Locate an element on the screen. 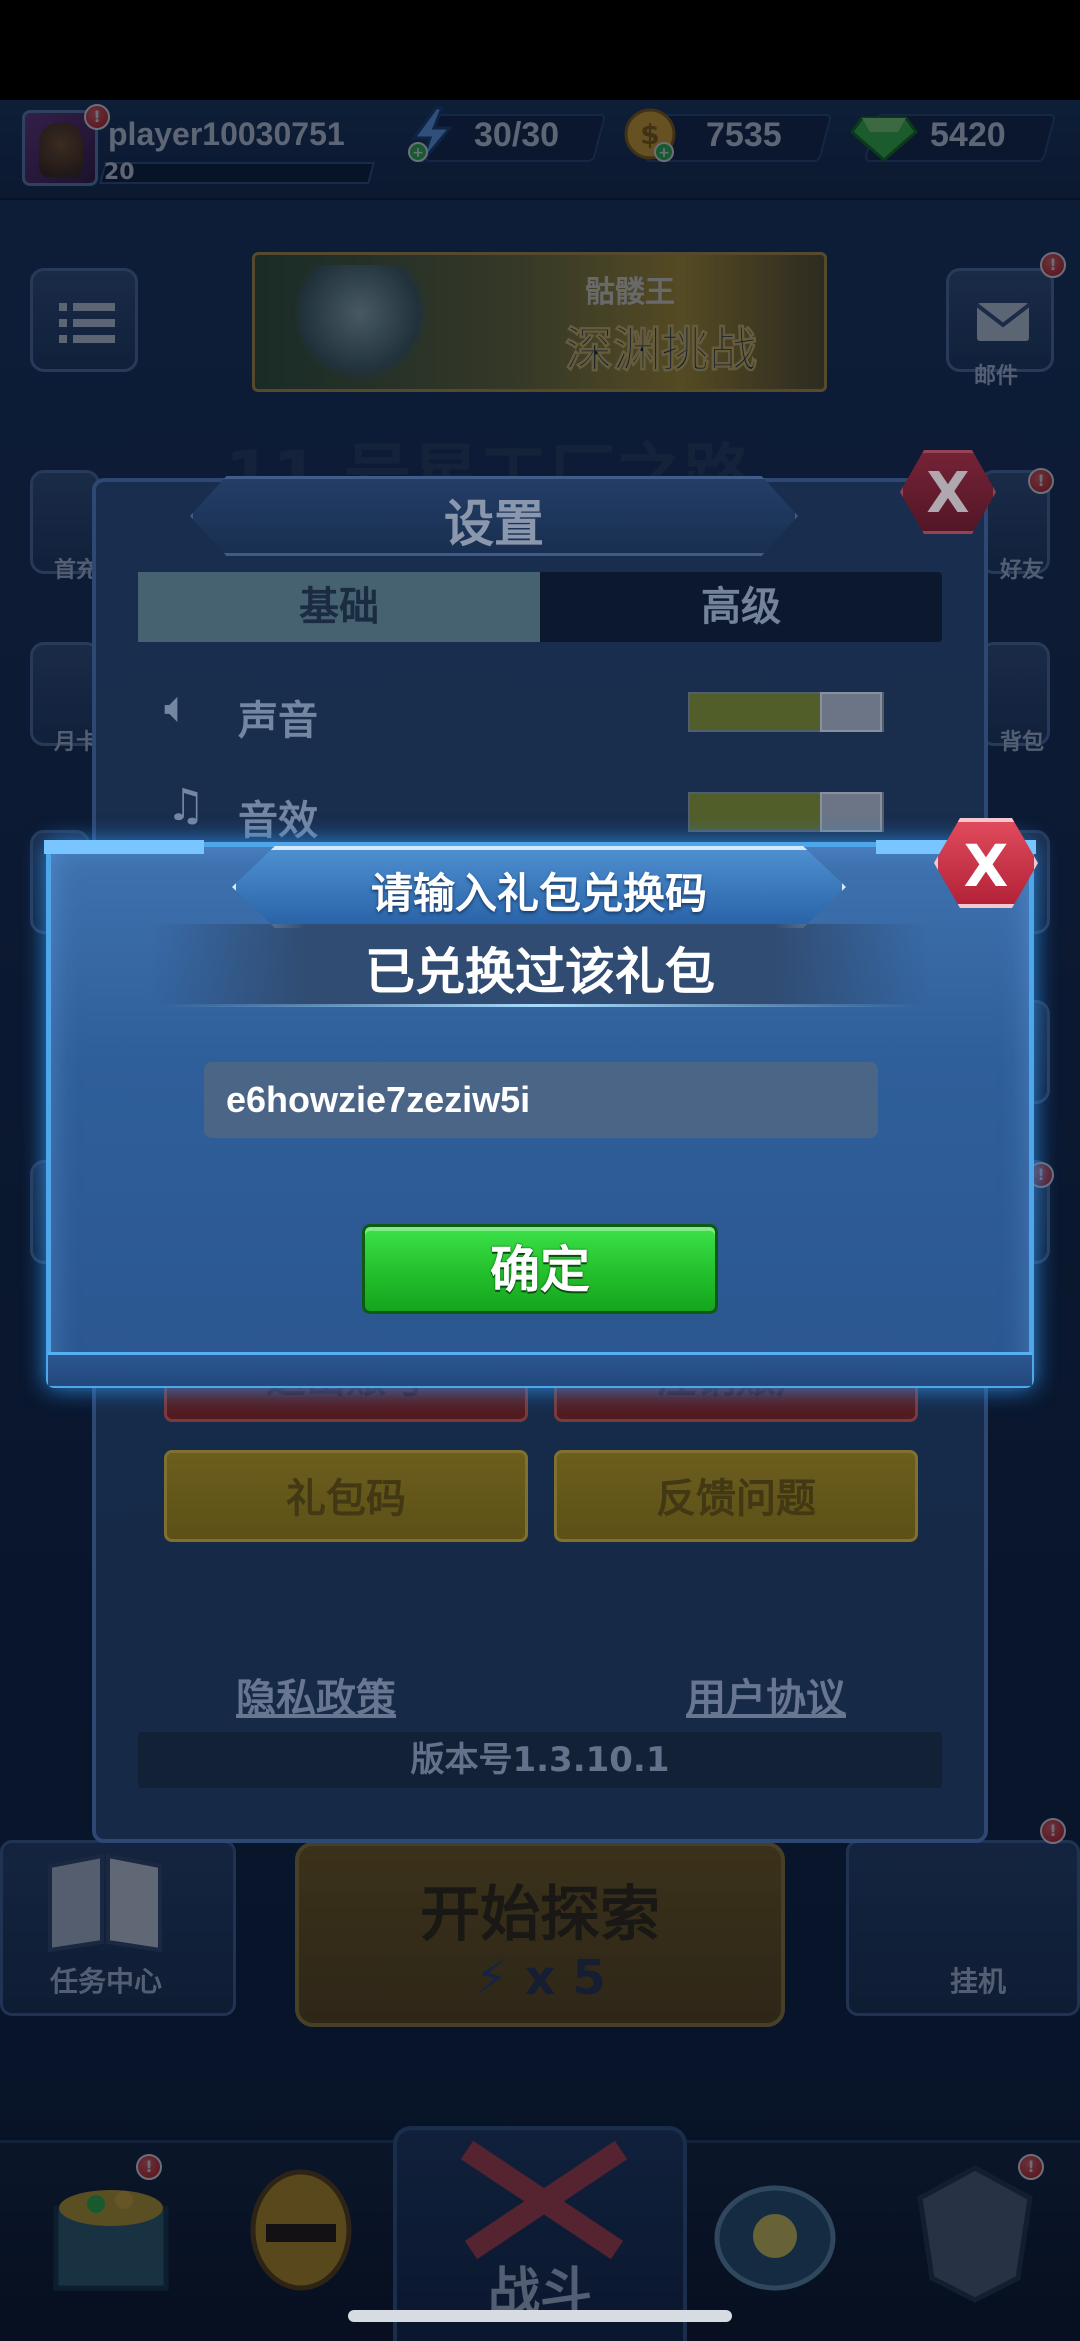 This screenshot has height=2341, width=1080. close-icon: X is located at coordinates (986, 866).